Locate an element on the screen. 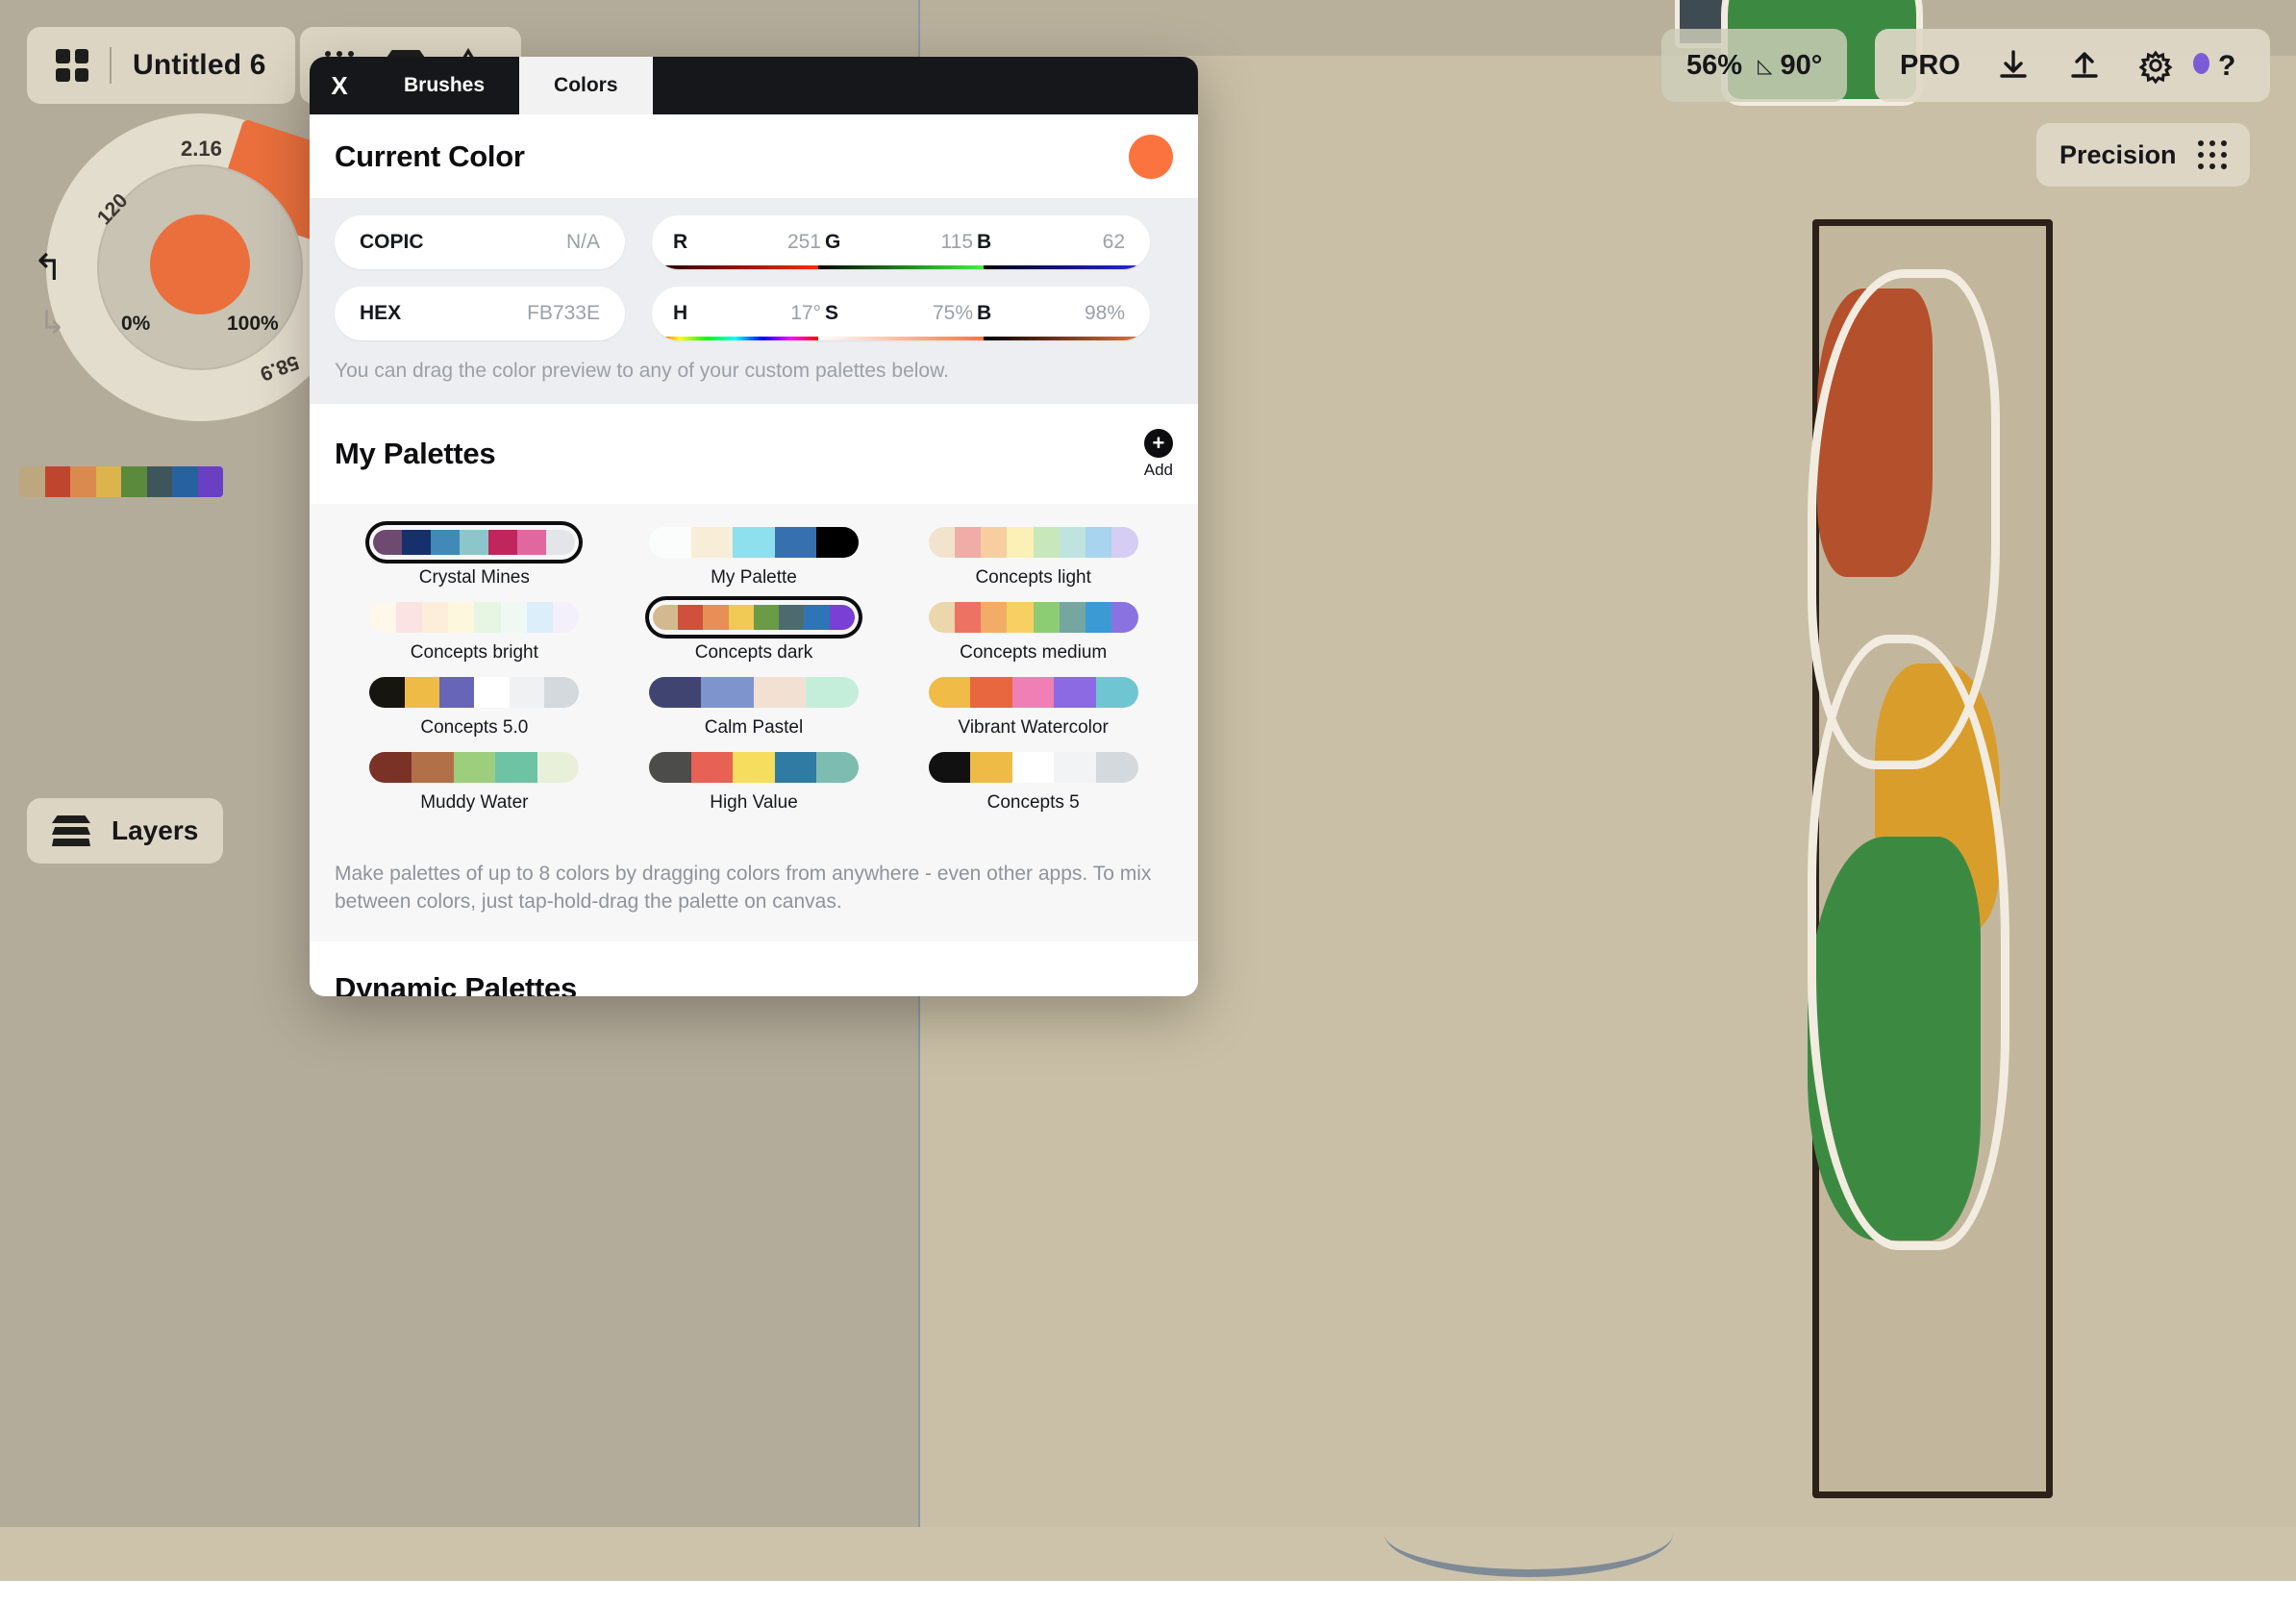  import-icon is located at coordinates (2014, 65).